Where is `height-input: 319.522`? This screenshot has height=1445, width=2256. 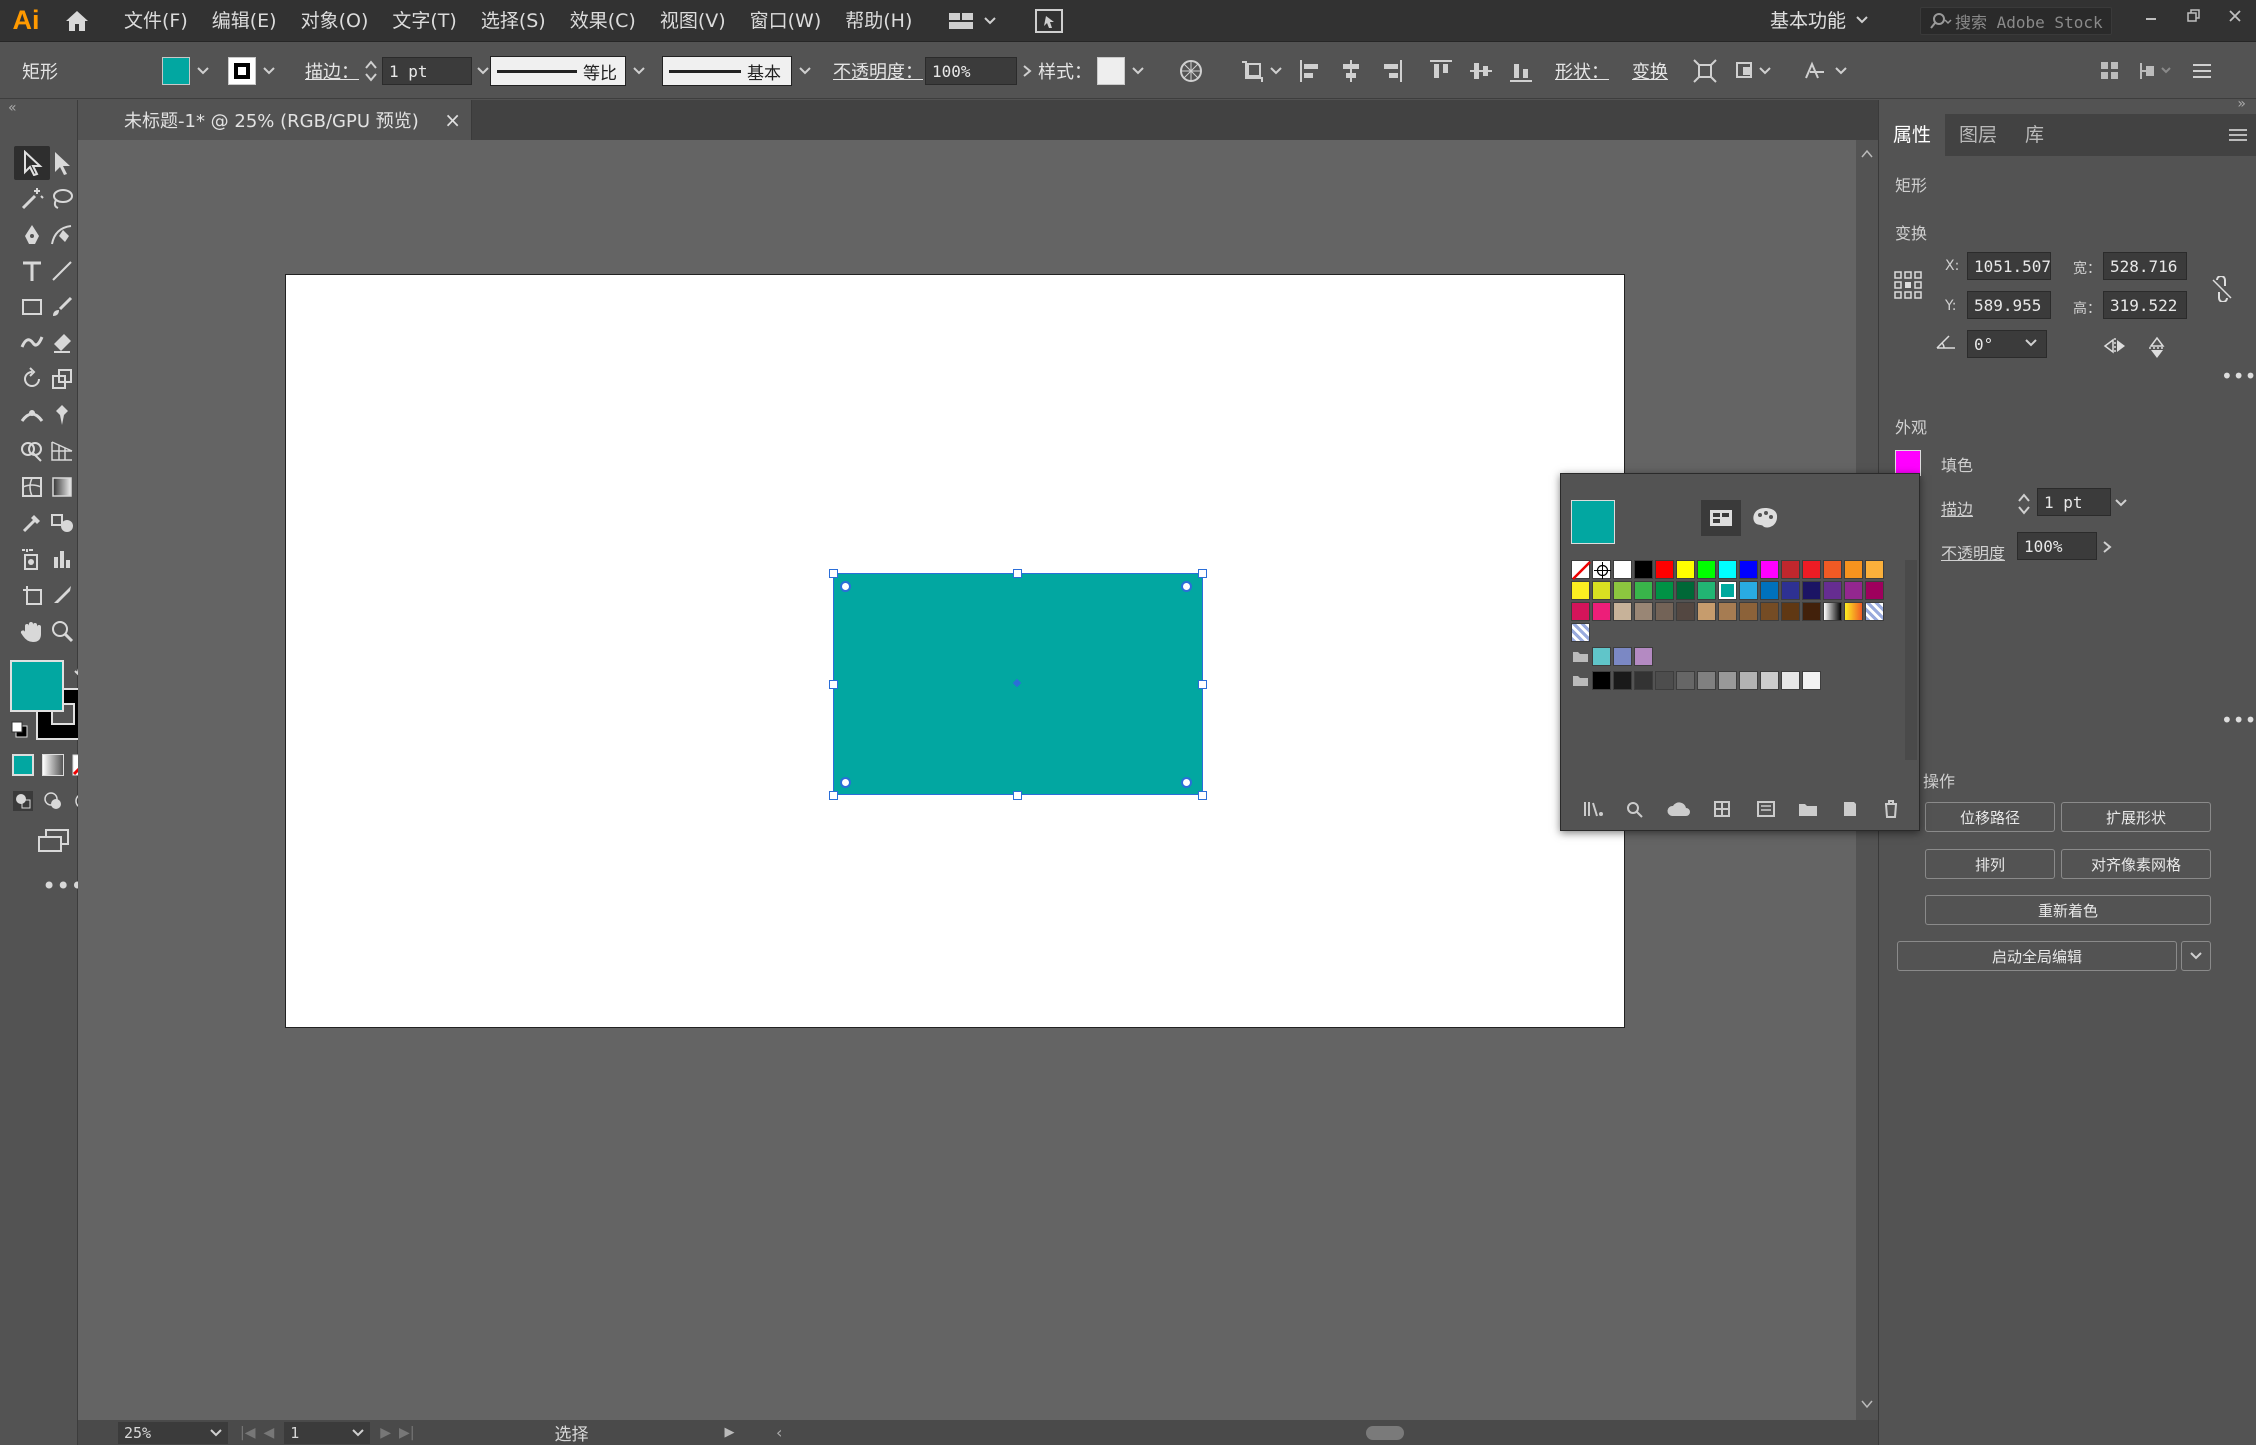 height-input: 319.522 is located at coordinates (2145, 305).